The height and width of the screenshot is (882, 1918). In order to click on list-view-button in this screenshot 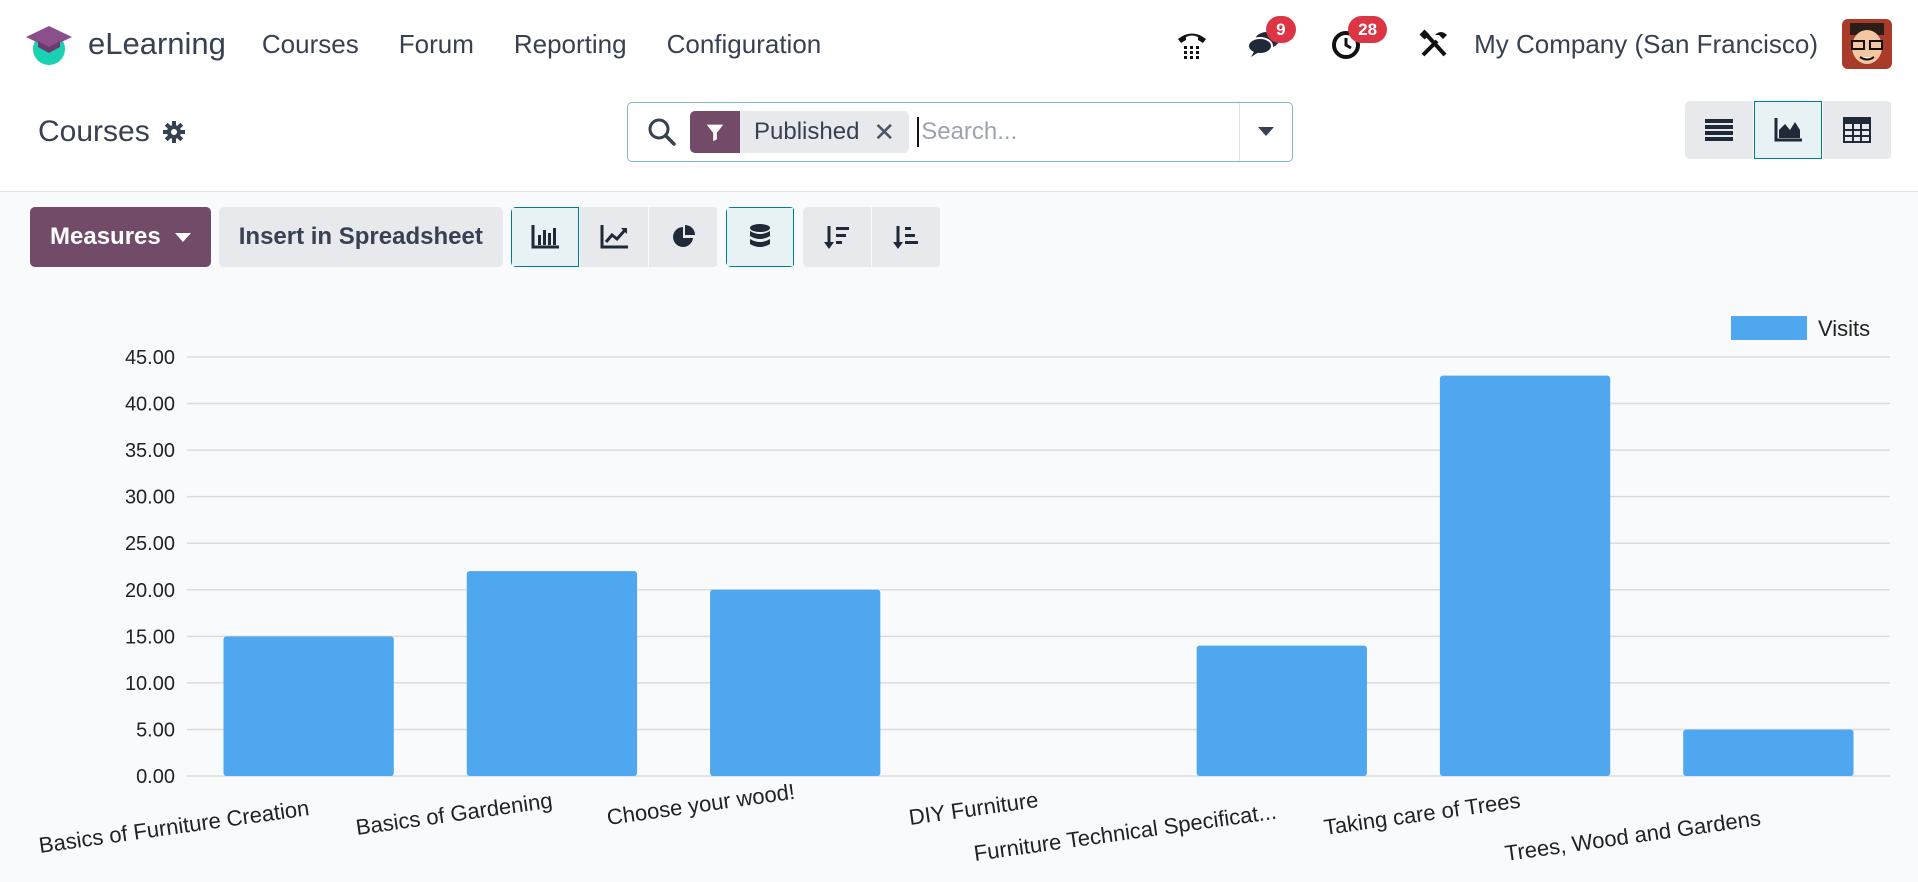, I will do `click(1719, 130)`.